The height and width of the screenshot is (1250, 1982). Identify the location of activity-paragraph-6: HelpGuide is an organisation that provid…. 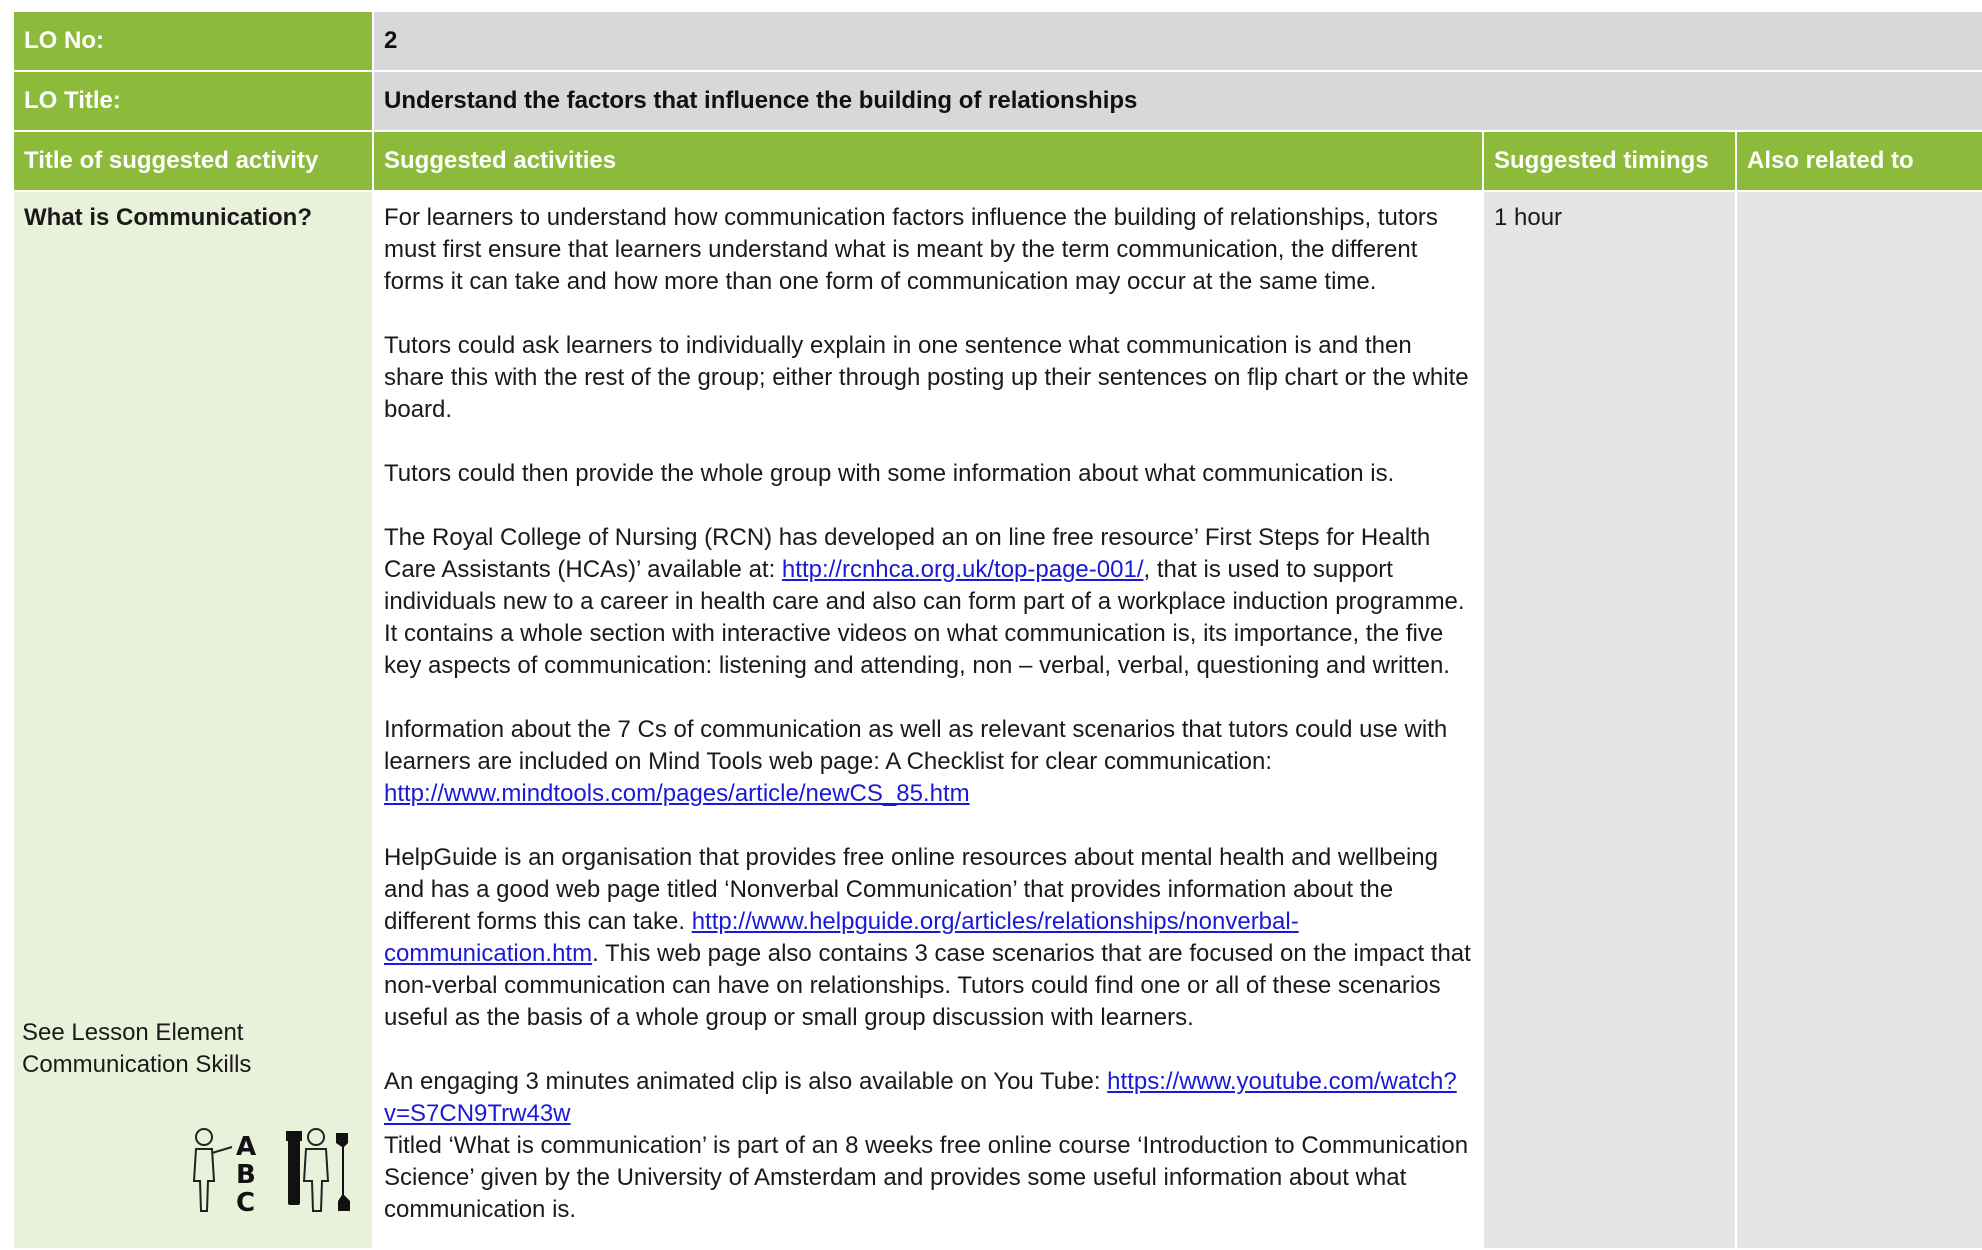
(928, 938).